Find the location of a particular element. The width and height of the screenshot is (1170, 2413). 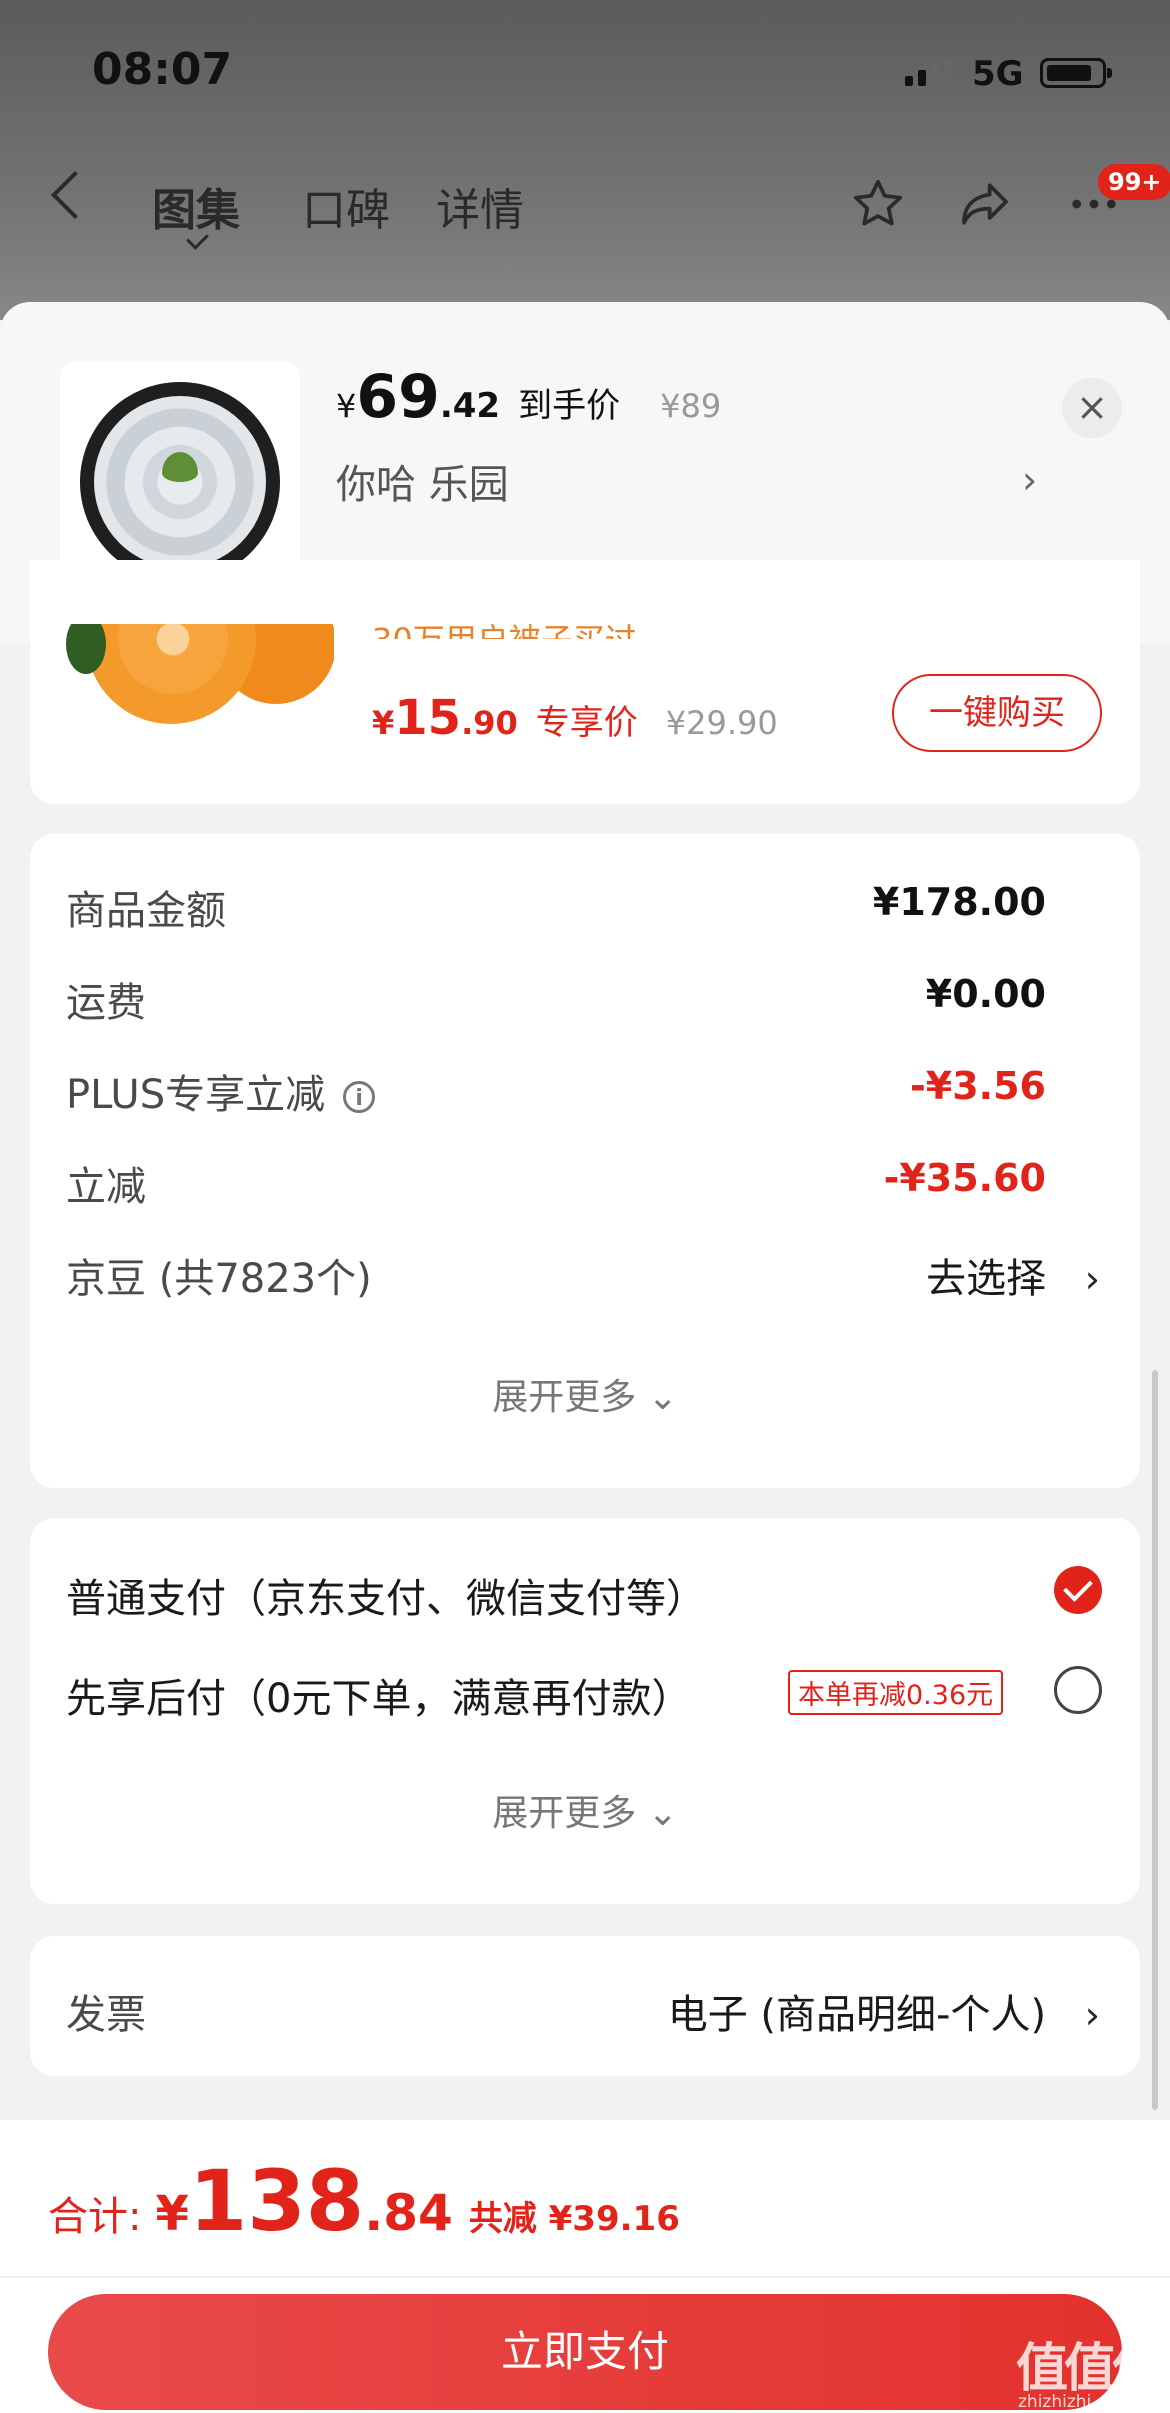

scrollbar is located at coordinates (1155, 1740).